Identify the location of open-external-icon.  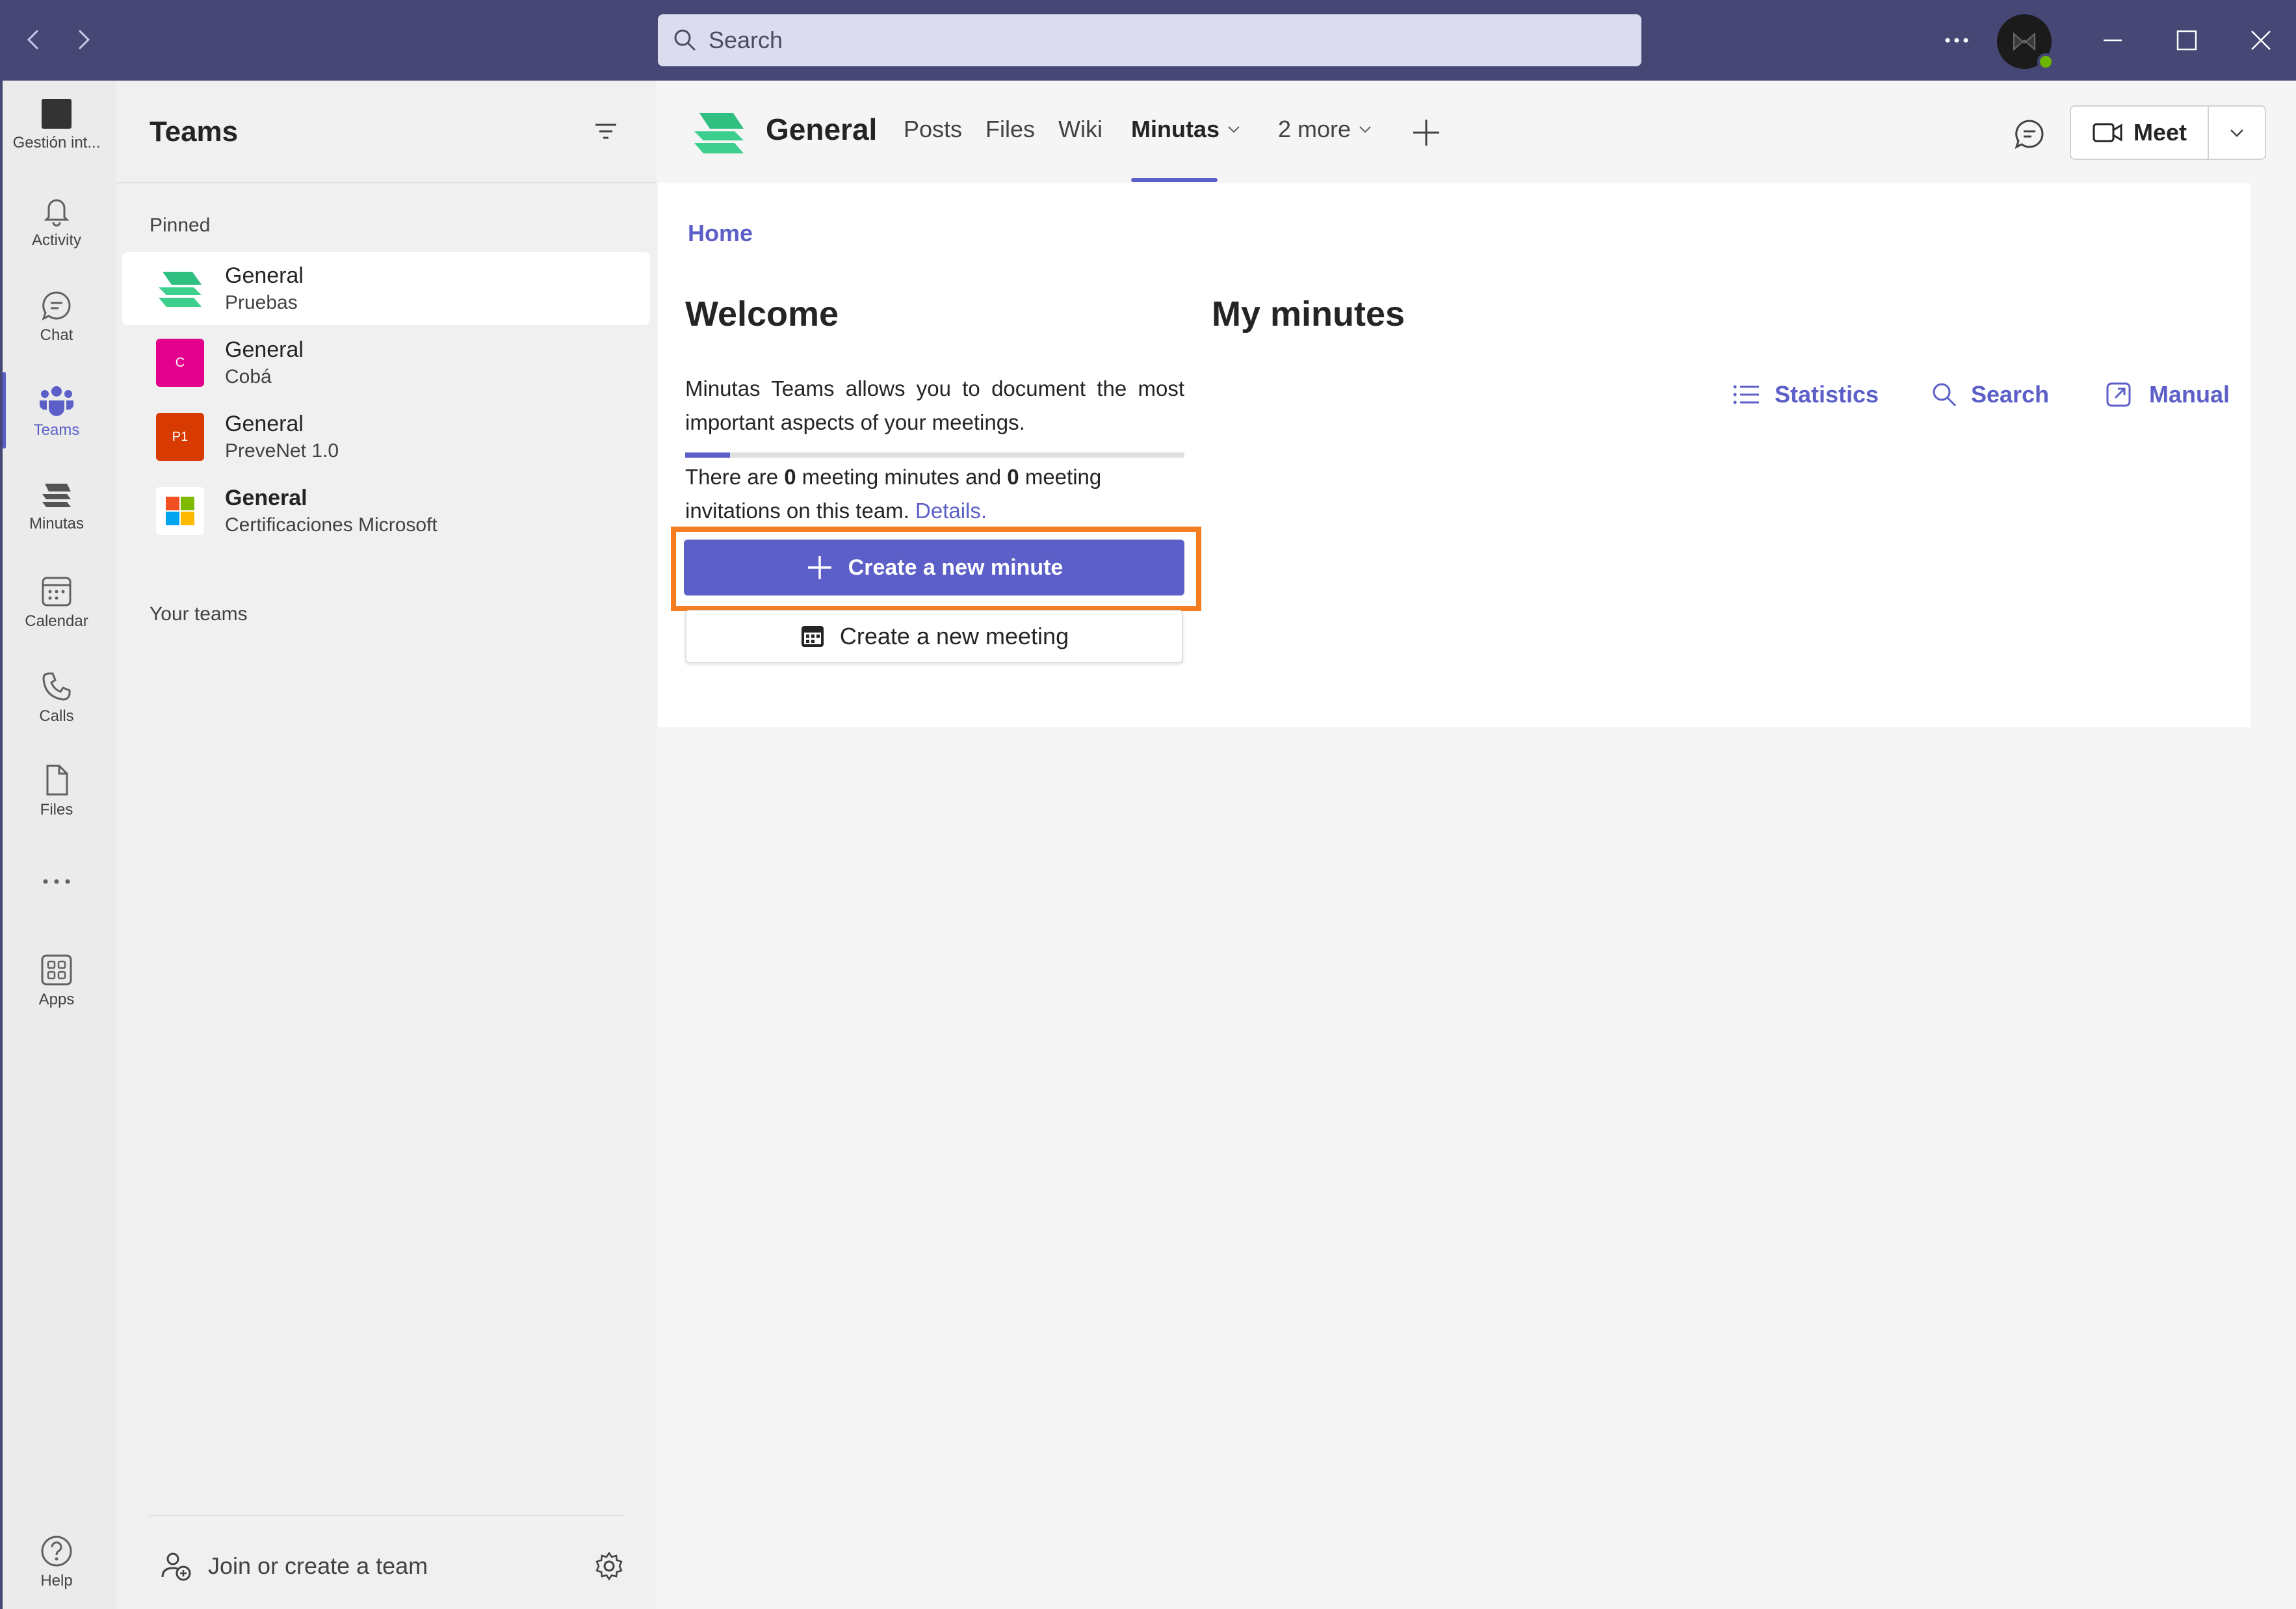
(2118, 394).